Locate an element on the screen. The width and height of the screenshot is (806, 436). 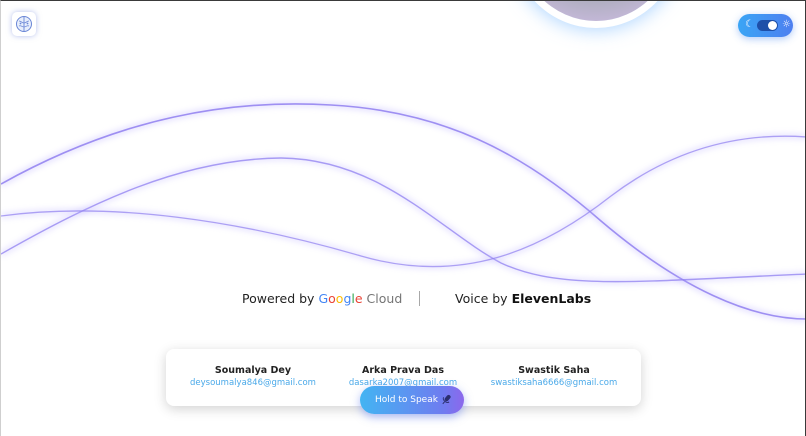
powered-by-google-cloud: Powered by Google Cloud is located at coordinates (322, 299).